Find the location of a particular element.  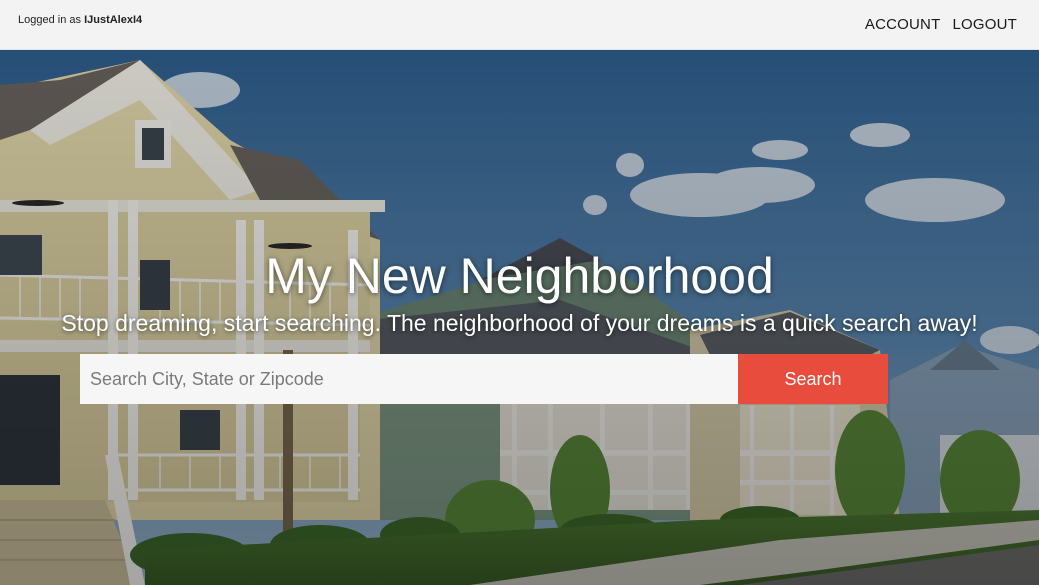

search-form: Search is located at coordinates (484, 379).